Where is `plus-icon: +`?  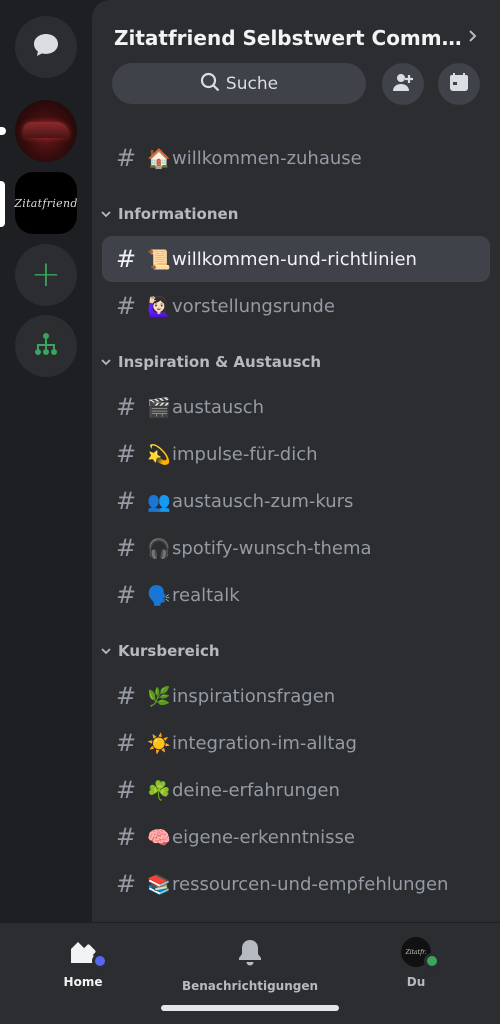 plus-icon: + is located at coordinates (46, 274).